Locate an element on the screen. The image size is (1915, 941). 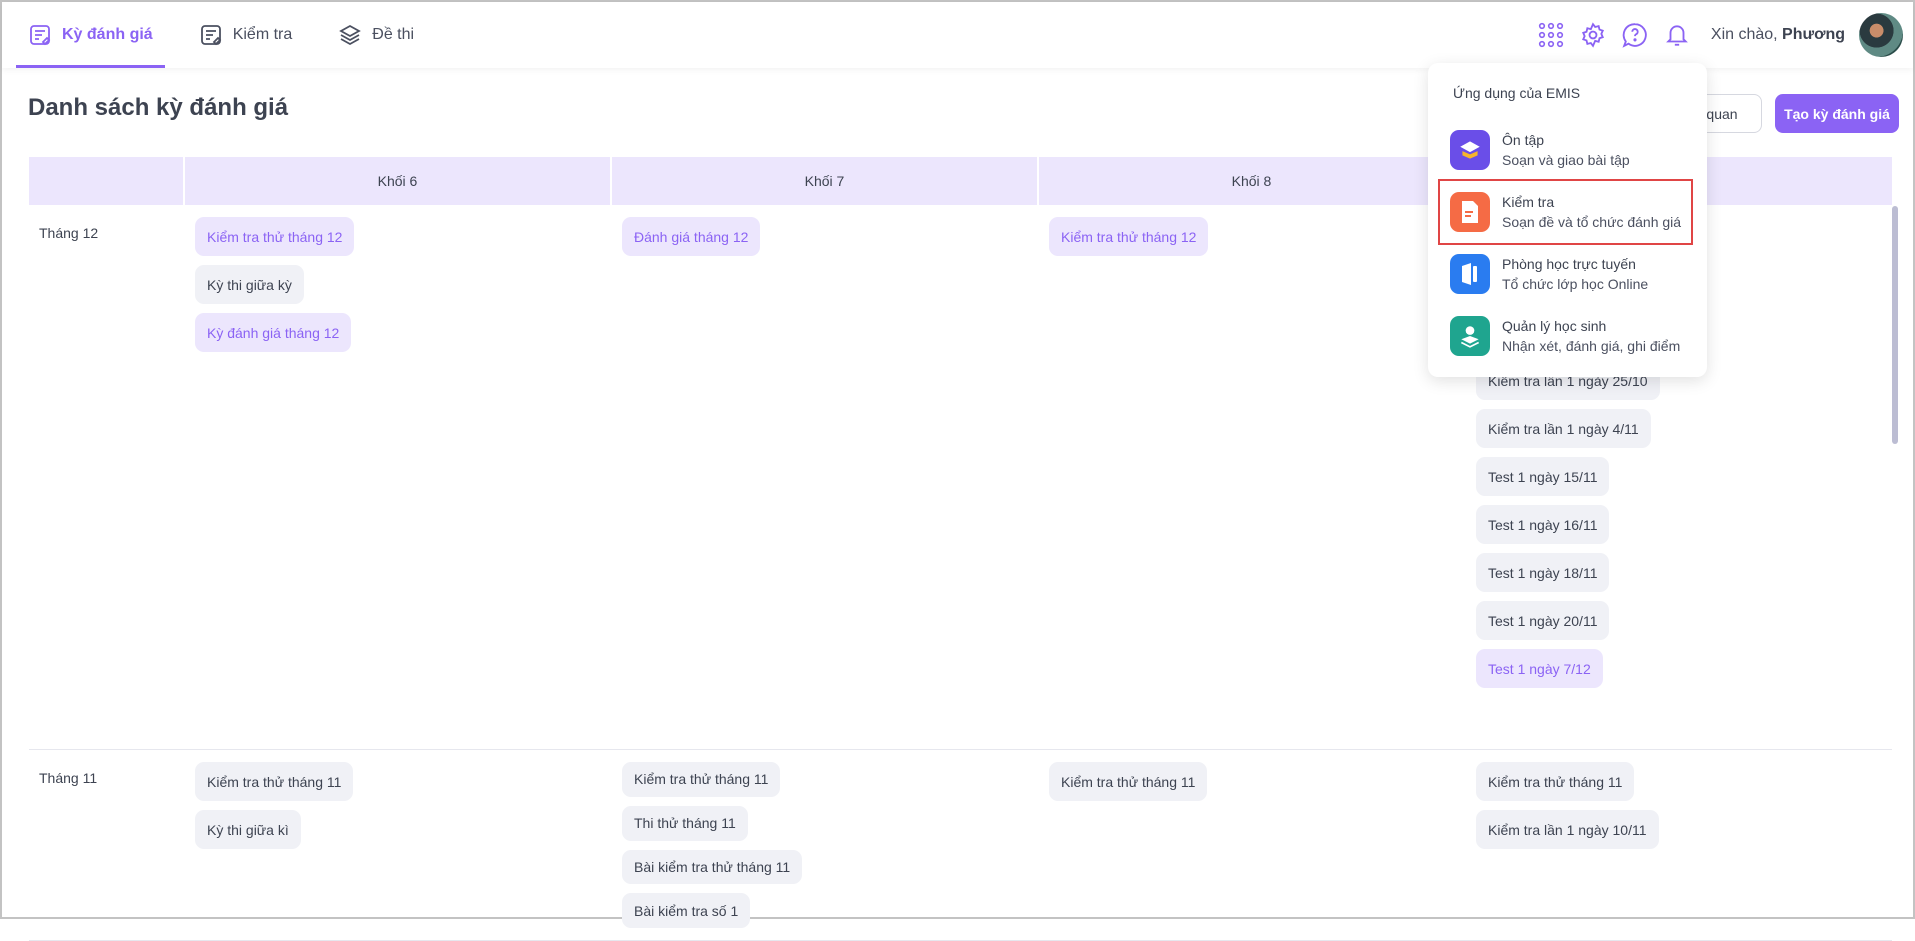
app-description: Soạn đề và tổ chức đánh giá is located at coordinates (1592, 222).